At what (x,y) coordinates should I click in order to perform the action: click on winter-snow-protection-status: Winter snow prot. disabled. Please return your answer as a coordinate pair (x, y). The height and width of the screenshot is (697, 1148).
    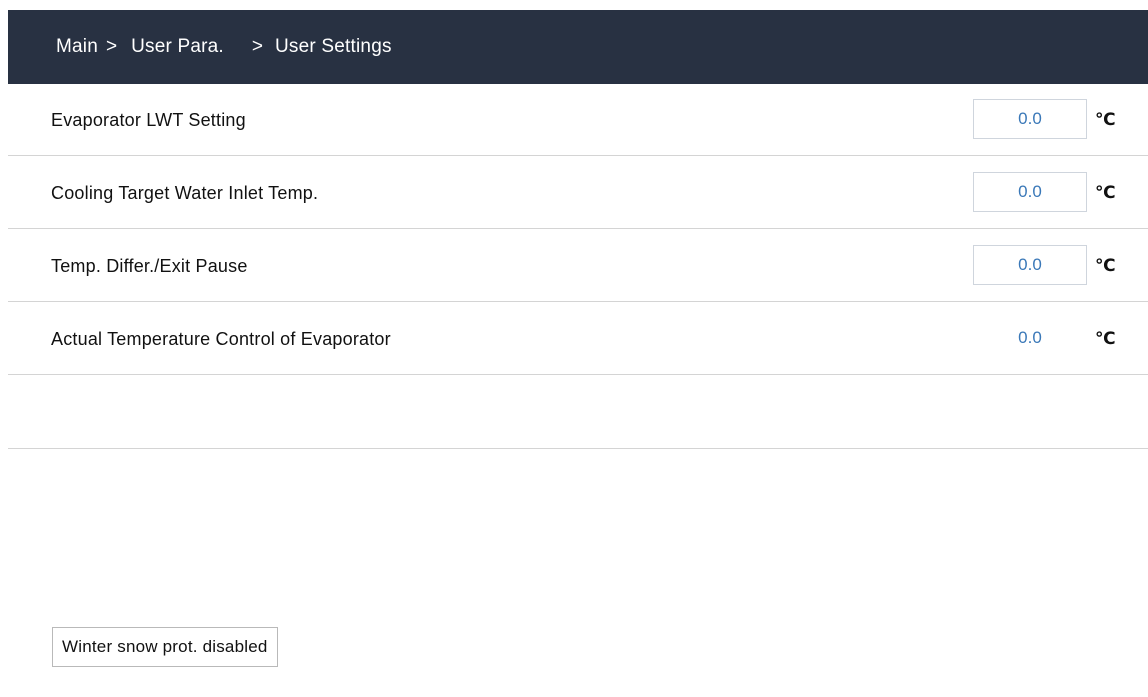
    Looking at the image, I should click on (165, 647).